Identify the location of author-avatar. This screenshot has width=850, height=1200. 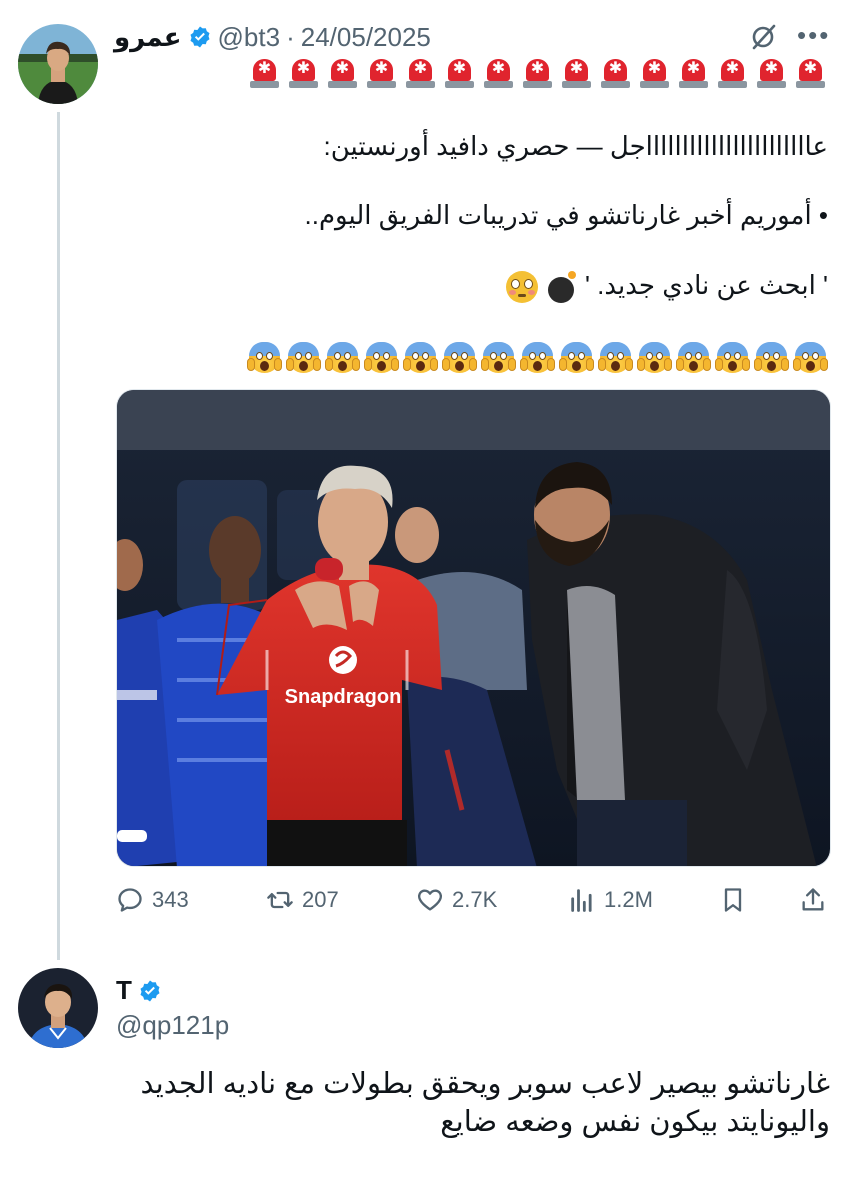
(58, 64).